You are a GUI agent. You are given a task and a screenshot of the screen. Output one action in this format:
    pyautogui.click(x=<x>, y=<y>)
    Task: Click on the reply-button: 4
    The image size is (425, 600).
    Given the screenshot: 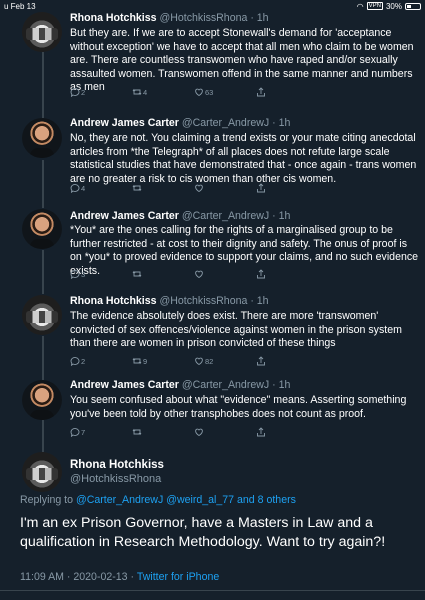 What is the action you would take?
    pyautogui.click(x=101, y=188)
    